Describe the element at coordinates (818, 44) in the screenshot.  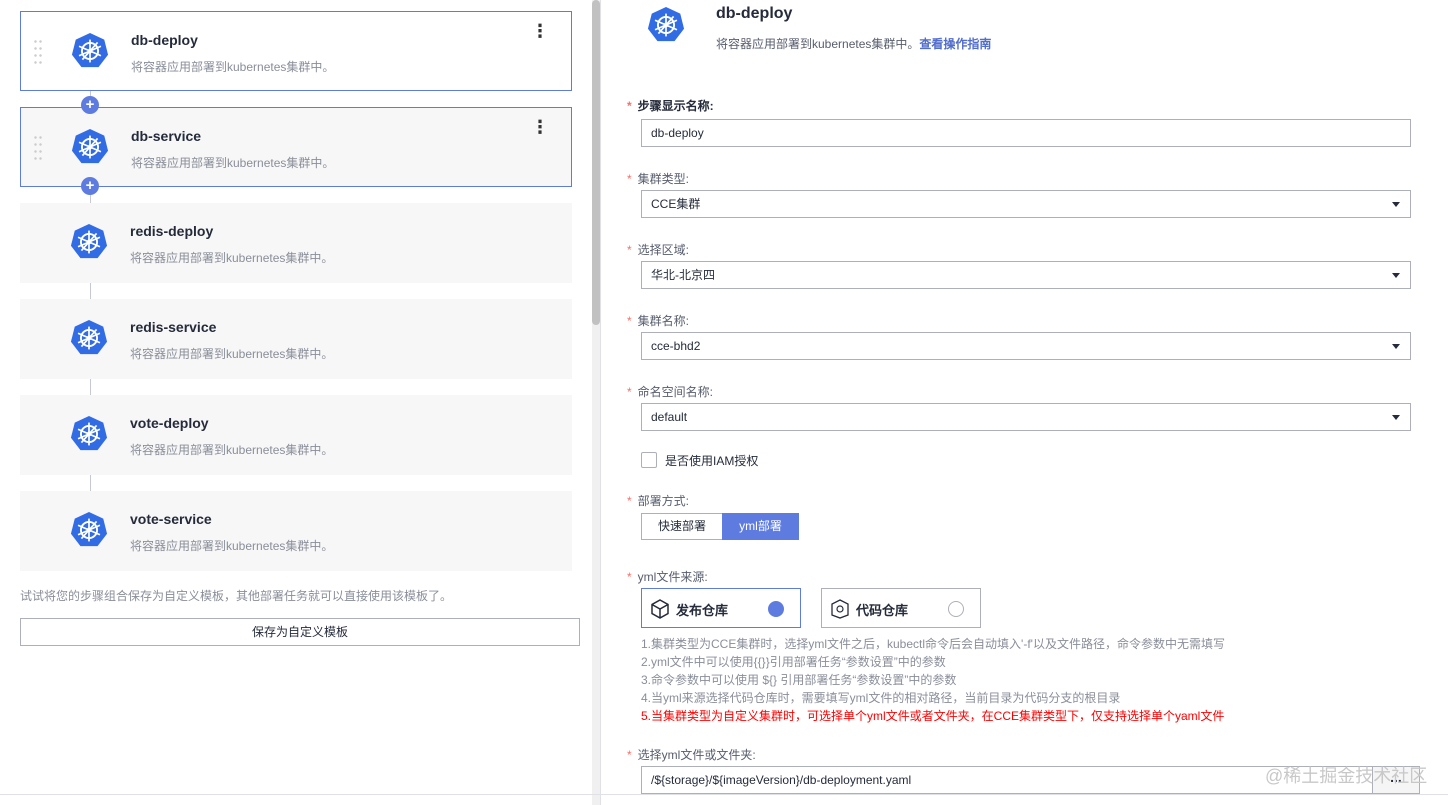
I see `subtitle-text: 将容器应用部署到kubernetes集群中。` at that location.